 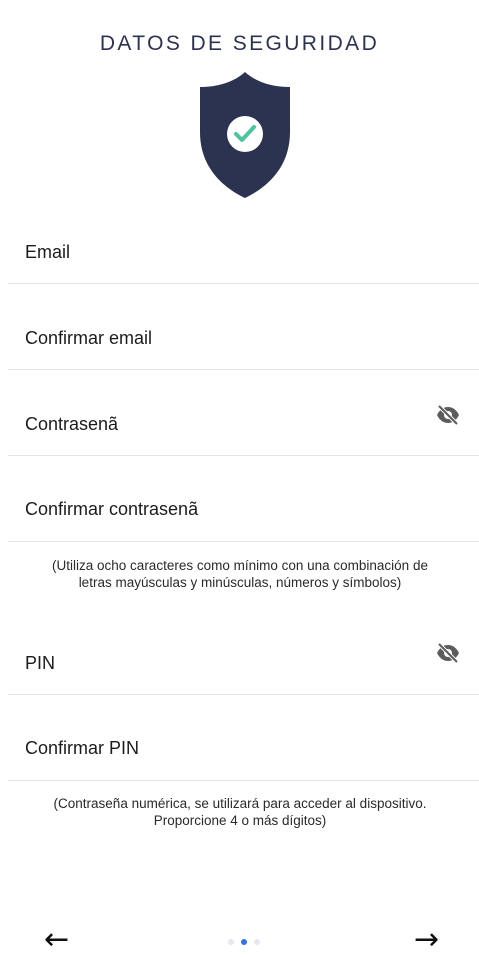 What do you see at coordinates (56, 940) in the screenshot?
I see `back-arrow-icon: ←` at bounding box center [56, 940].